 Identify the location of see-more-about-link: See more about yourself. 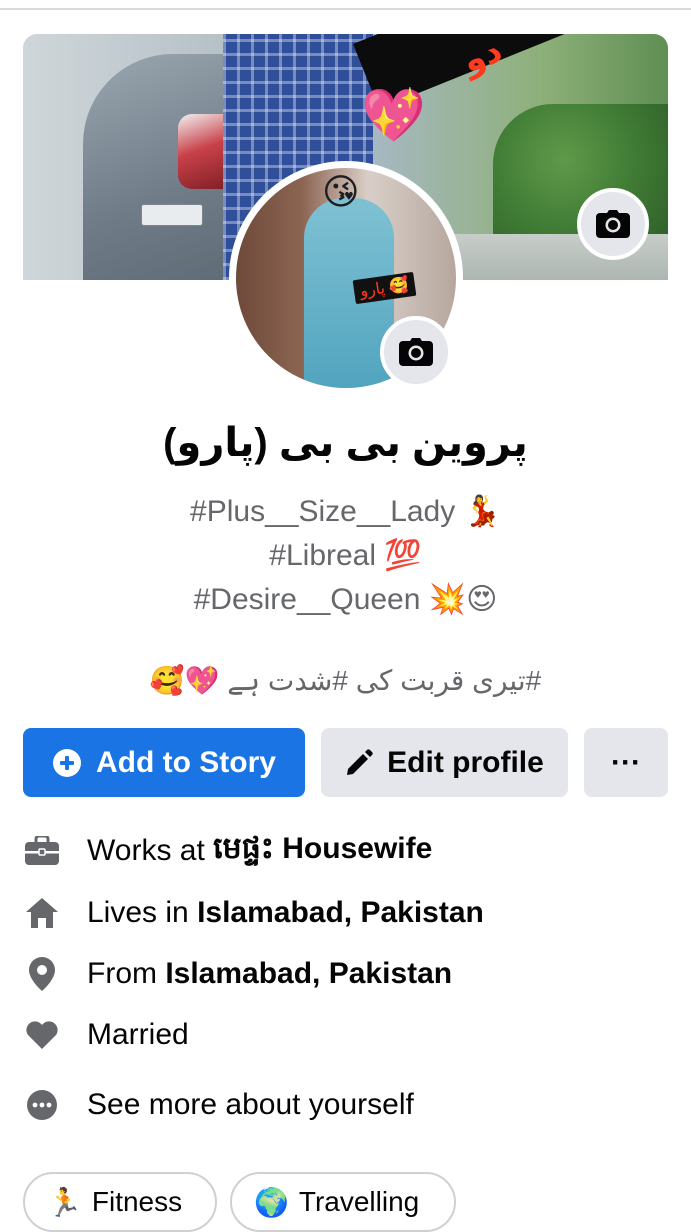
(343, 1105).